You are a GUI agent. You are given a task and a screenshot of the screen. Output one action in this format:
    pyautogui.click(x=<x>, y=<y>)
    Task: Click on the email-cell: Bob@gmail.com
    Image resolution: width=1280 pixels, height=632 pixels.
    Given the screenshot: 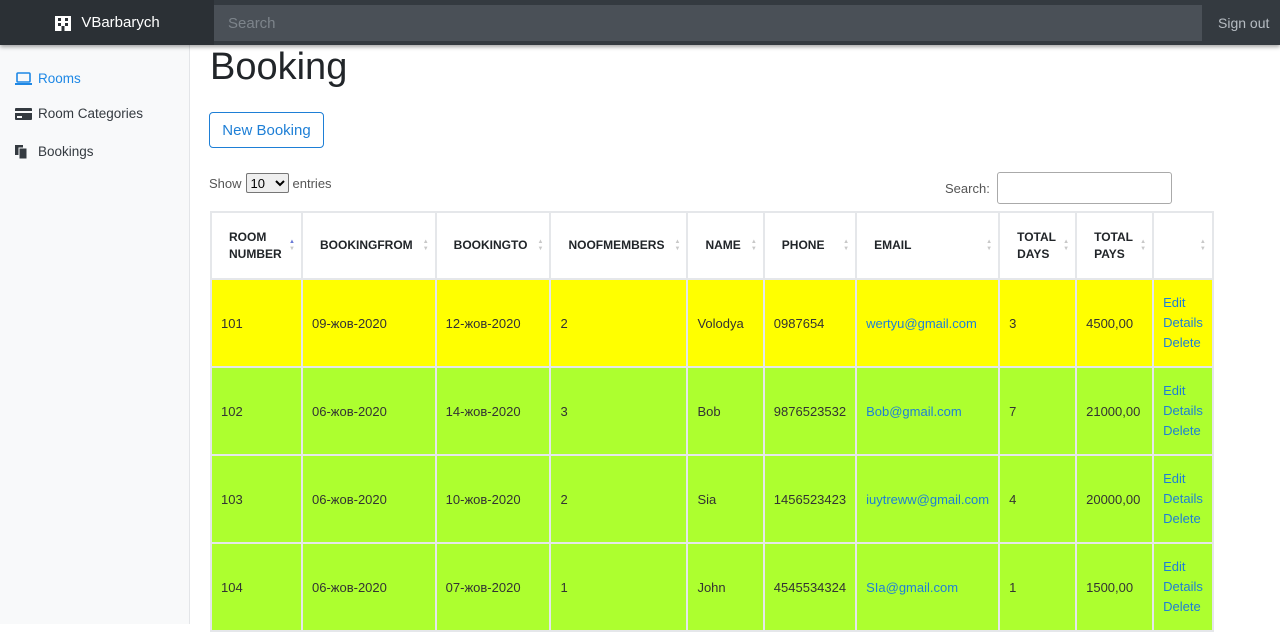 What is the action you would take?
    pyautogui.click(x=928, y=411)
    